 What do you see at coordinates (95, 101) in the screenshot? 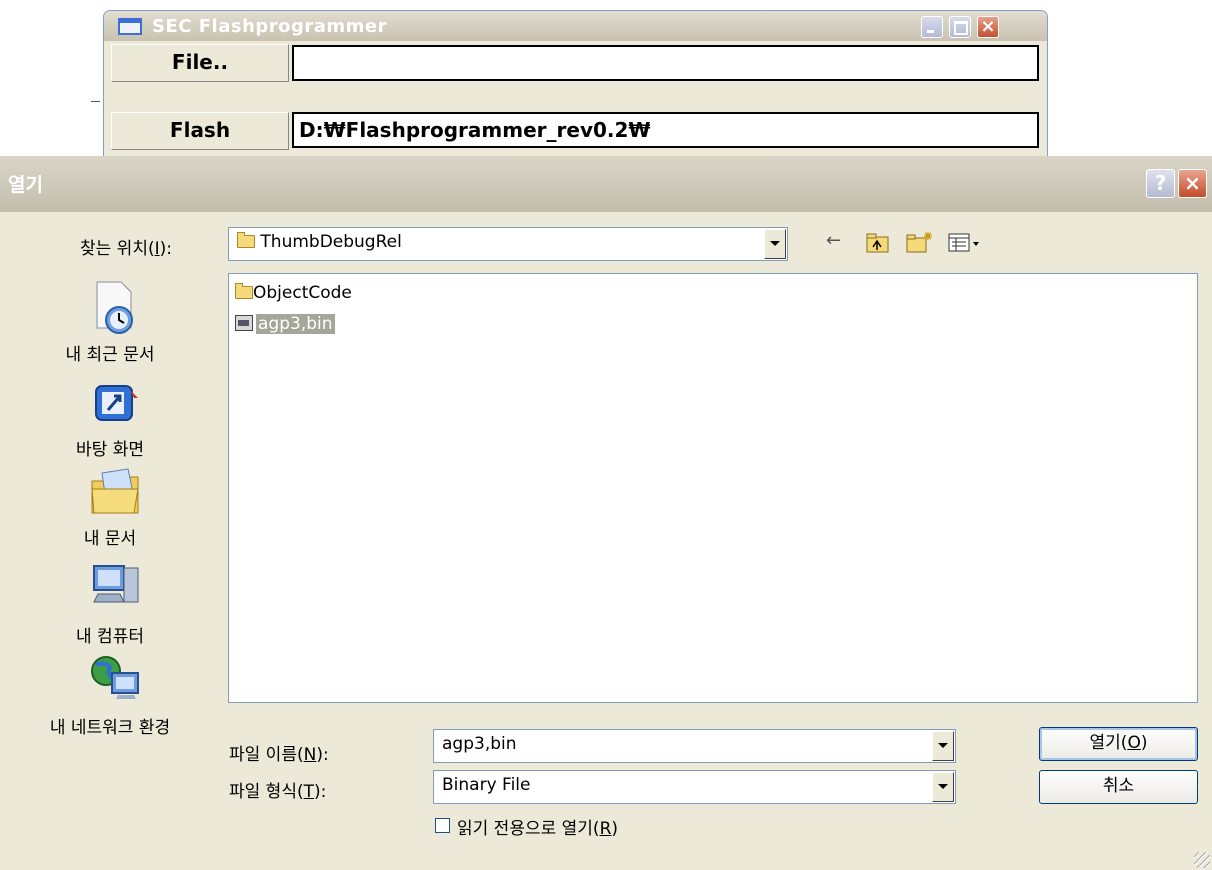
I see `divider` at bounding box center [95, 101].